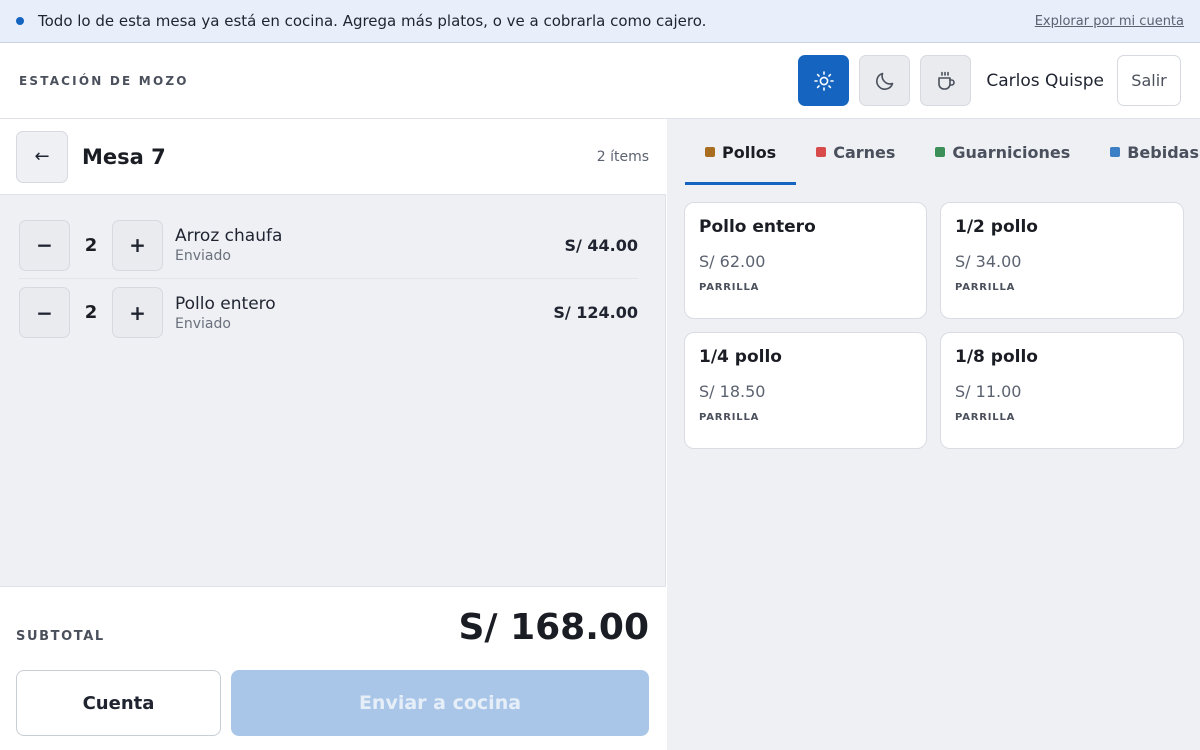 The height and width of the screenshot is (750, 1200). Describe the element at coordinates (124, 156) in the screenshot. I see `table-title: Mesa 7` at that location.